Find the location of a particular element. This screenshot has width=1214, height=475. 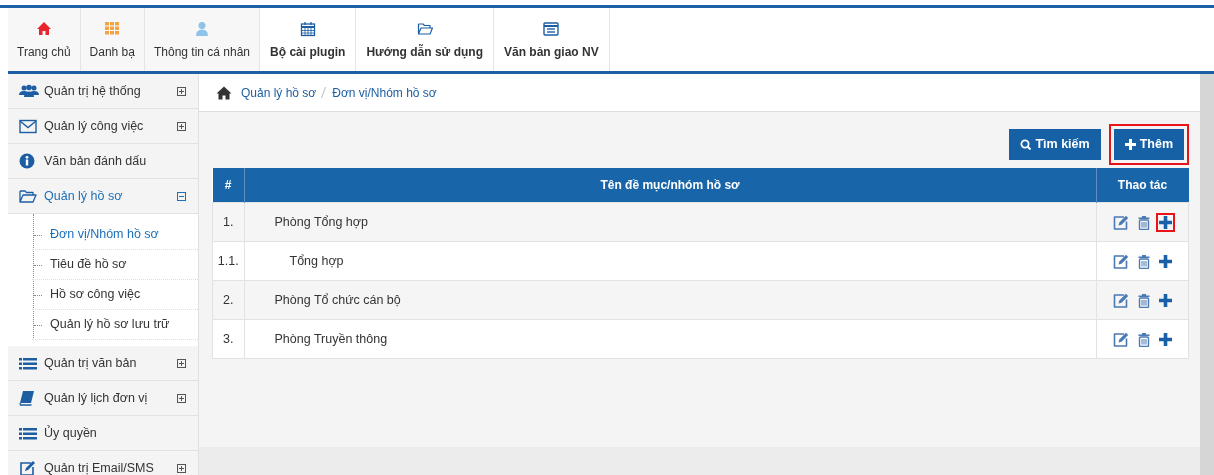

table-cell: 1.1. is located at coordinates (228, 261).